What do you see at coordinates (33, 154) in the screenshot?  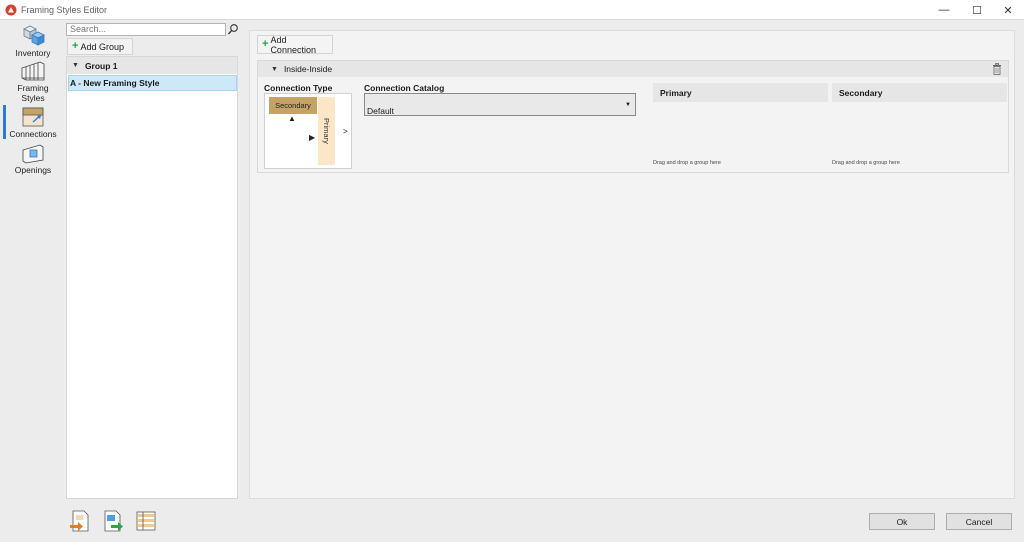 I see `openings-icon` at bounding box center [33, 154].